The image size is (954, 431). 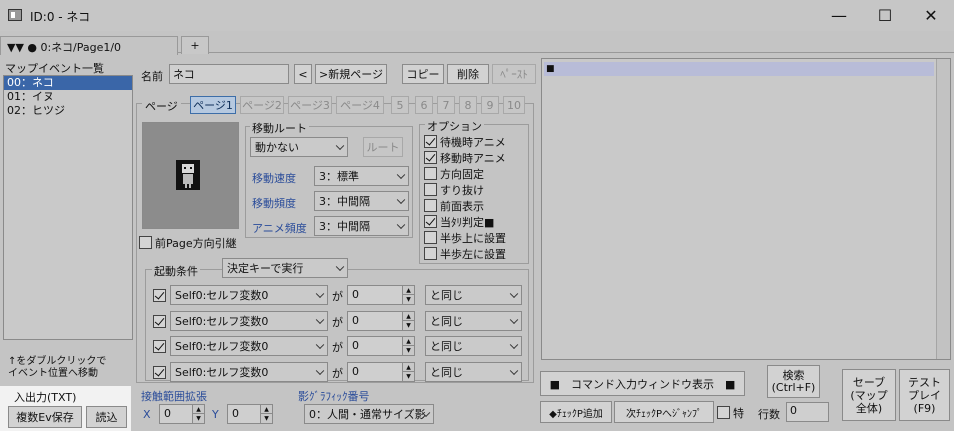 What do you see at coordinates (344, 201) in the screenshot?
I see `move-frequency-value: 3：中間隔` at bounding box center [344, 201].